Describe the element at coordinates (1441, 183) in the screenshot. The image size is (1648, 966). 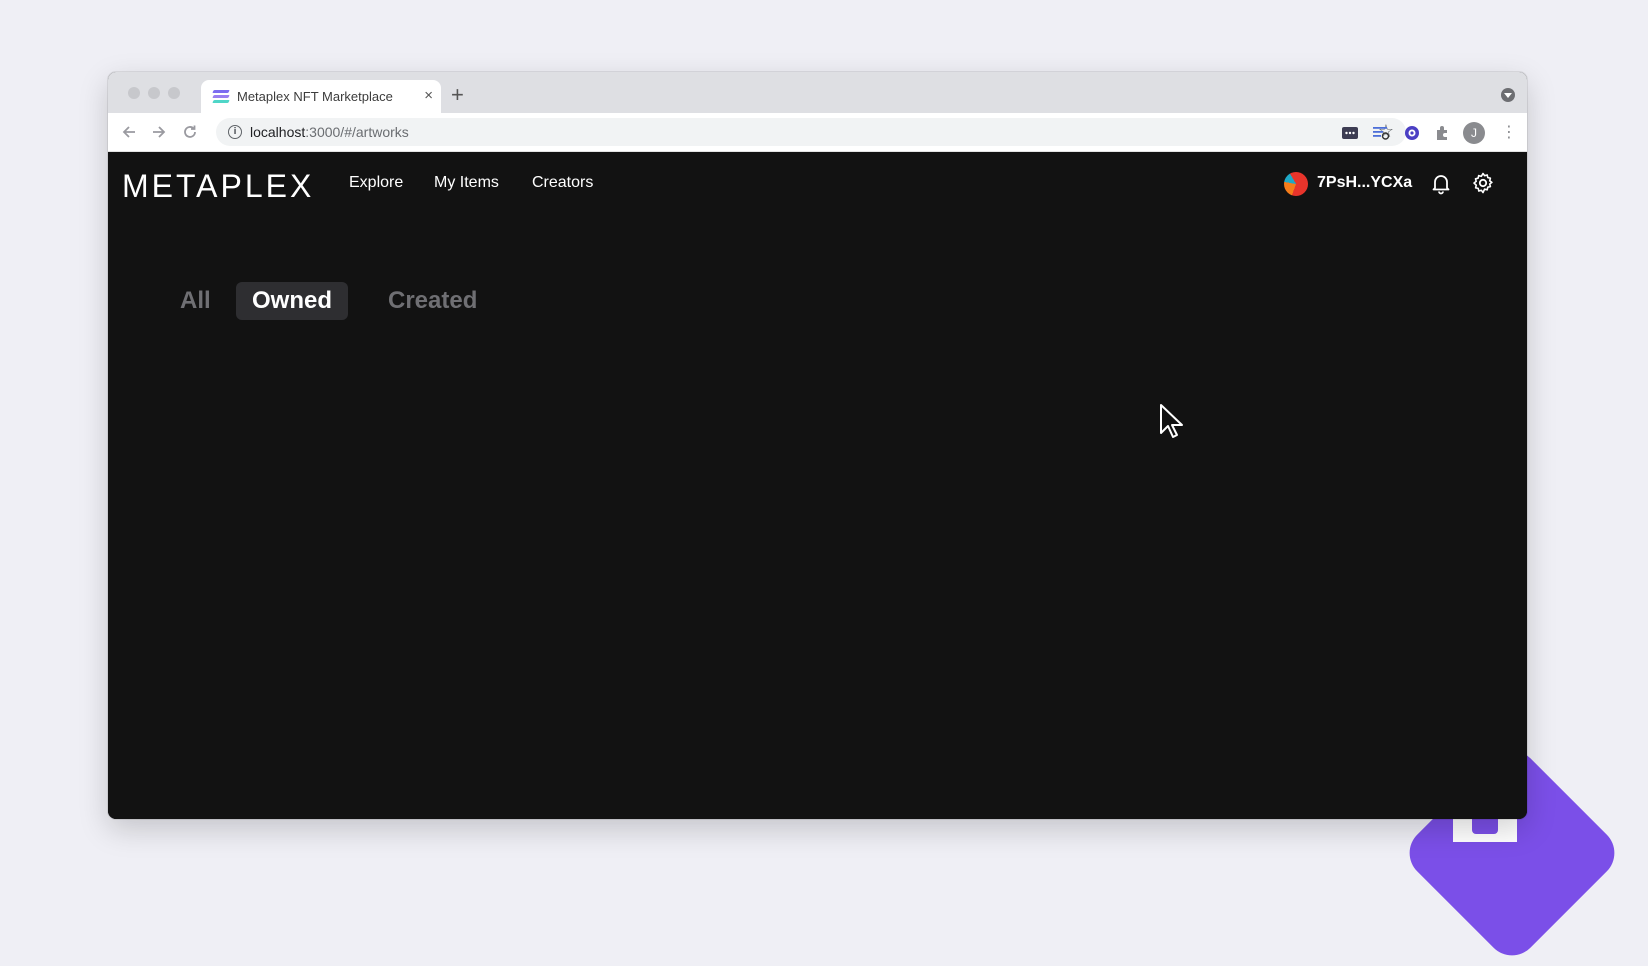
I see `notification-bell-icon` at that location.